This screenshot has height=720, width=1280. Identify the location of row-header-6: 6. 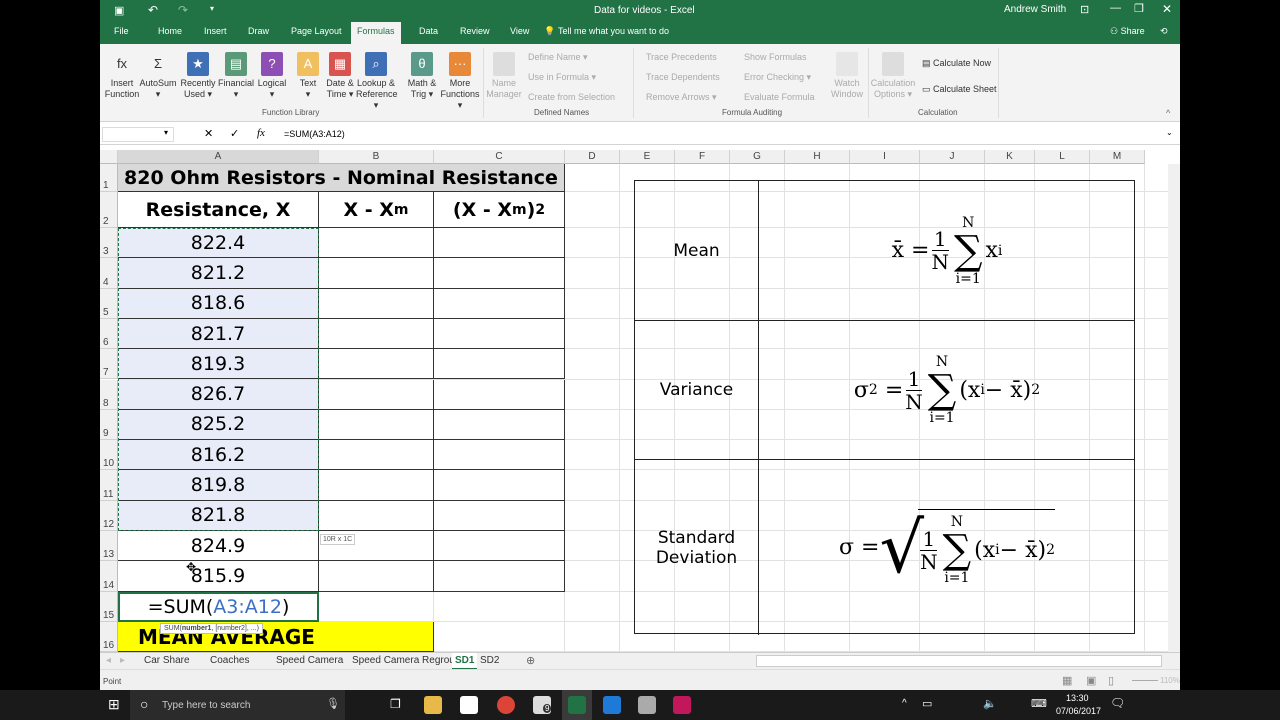
(109, 334).